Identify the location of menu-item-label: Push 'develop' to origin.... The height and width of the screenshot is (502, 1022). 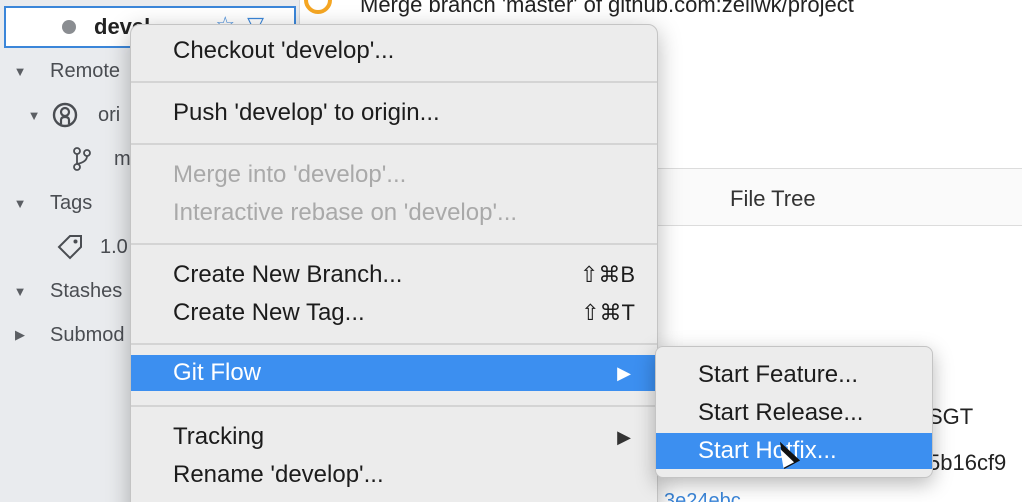
(306, 112).